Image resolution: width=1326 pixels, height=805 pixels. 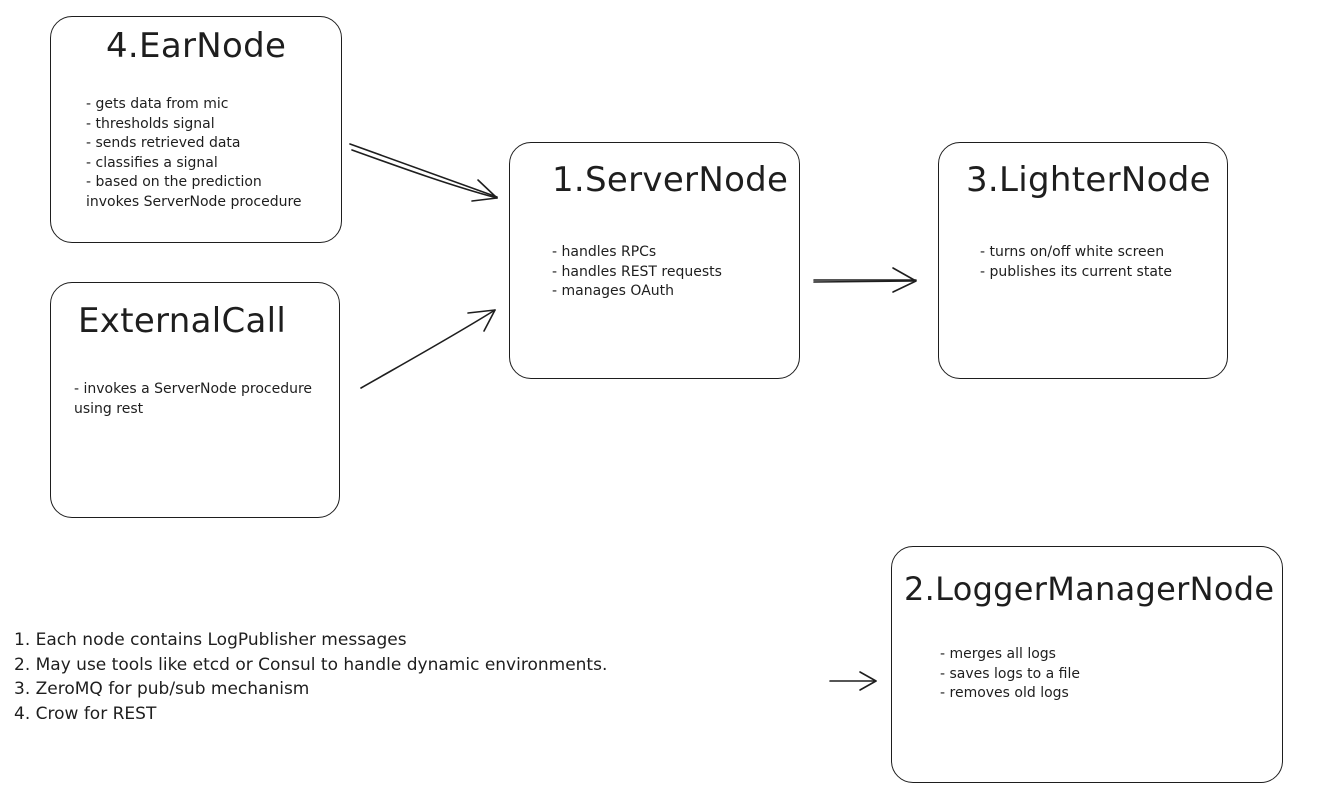 What do you see at coordinates (853, 681) in the screenshot?
I see `arrow-to-logger` at bounding box center [853, 681].